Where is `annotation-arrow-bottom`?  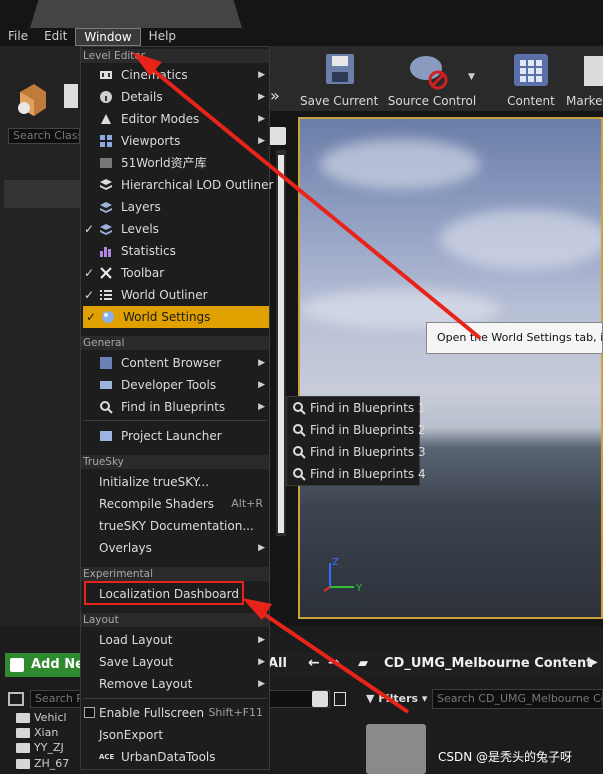
annotation-arrow-bottom is located at coordinates (333, 661).